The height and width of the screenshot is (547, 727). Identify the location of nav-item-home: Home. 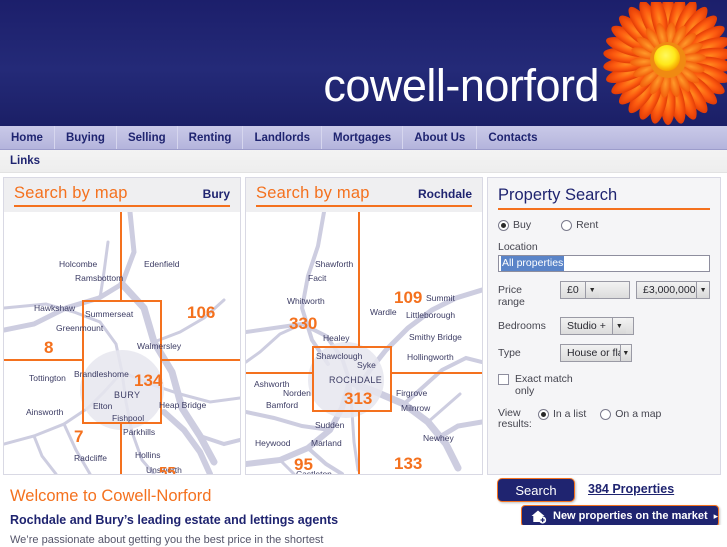
(27, 137).